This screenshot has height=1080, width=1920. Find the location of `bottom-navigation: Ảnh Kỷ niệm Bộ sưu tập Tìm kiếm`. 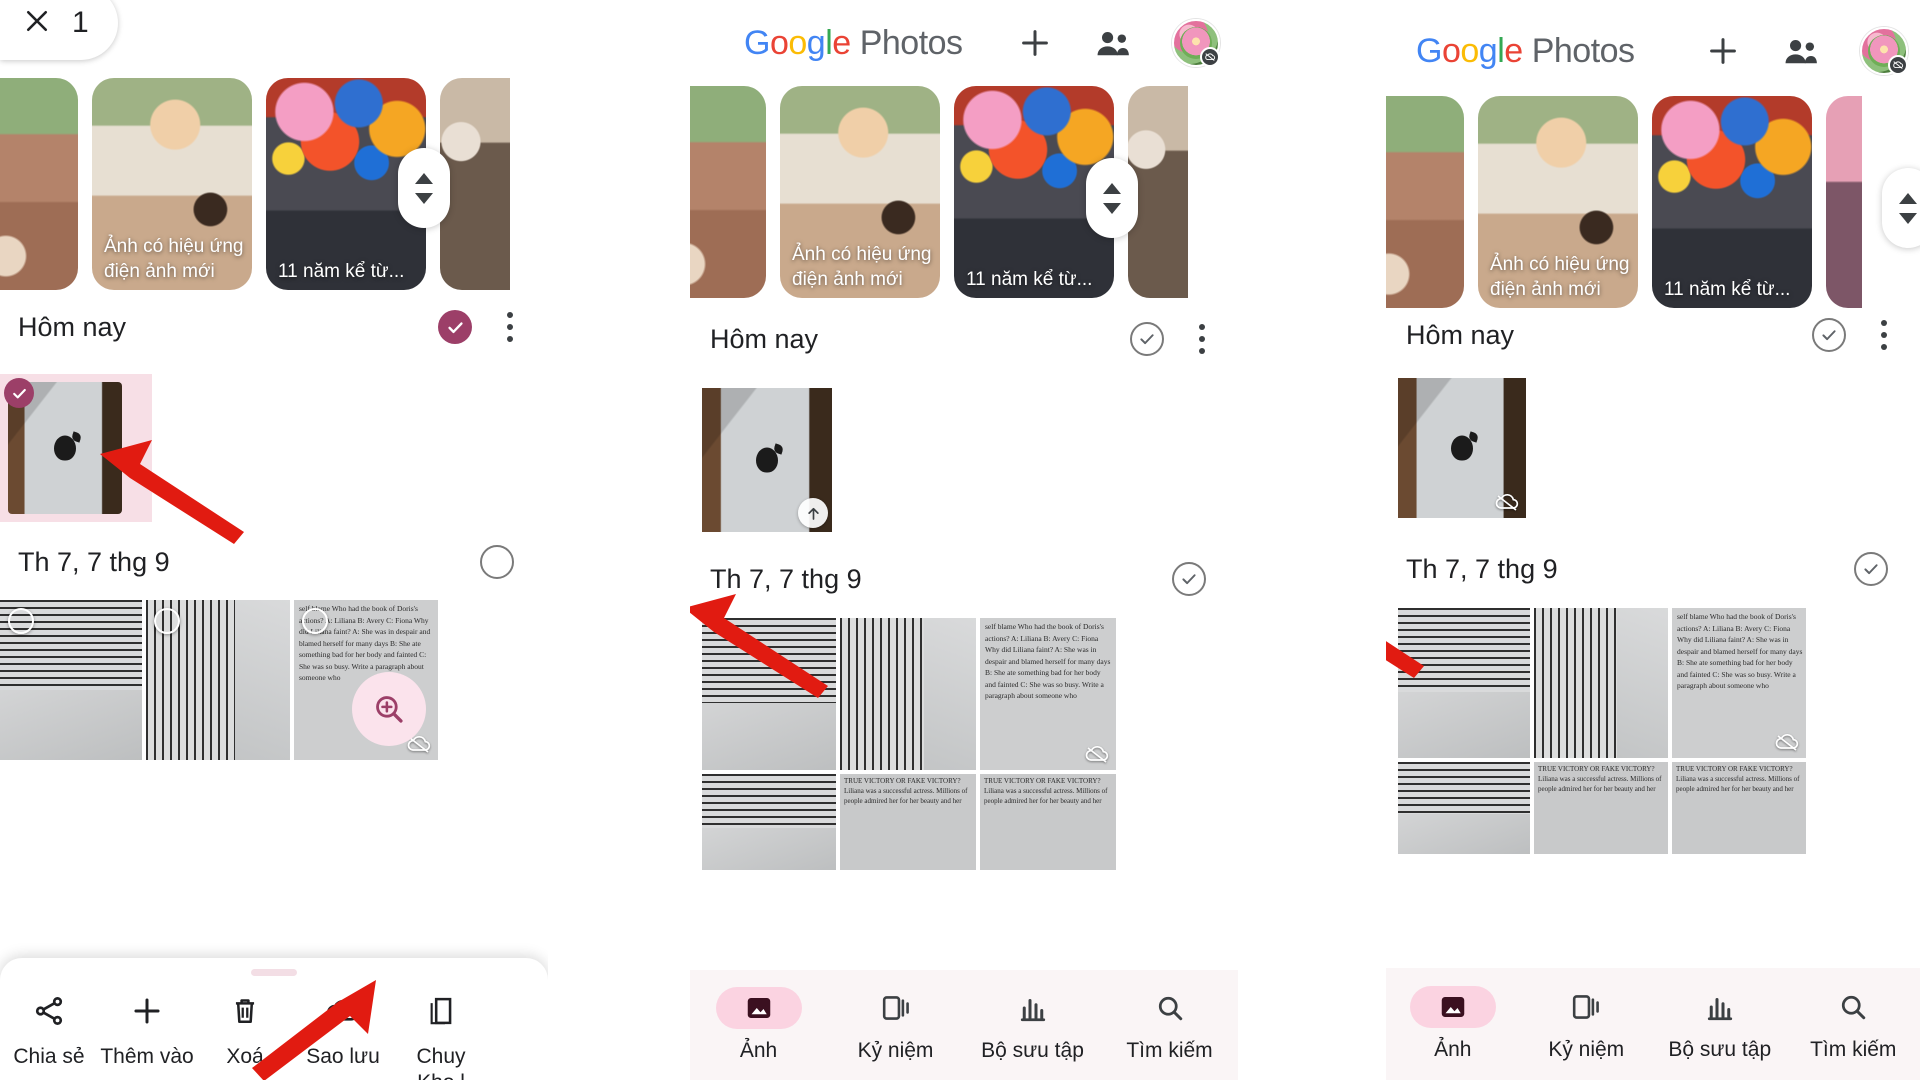

bottom-navigation: Ảnh Kỷ niệm Bộ sưu tập Tìm kiếm is located at coordinates (964, 1025).